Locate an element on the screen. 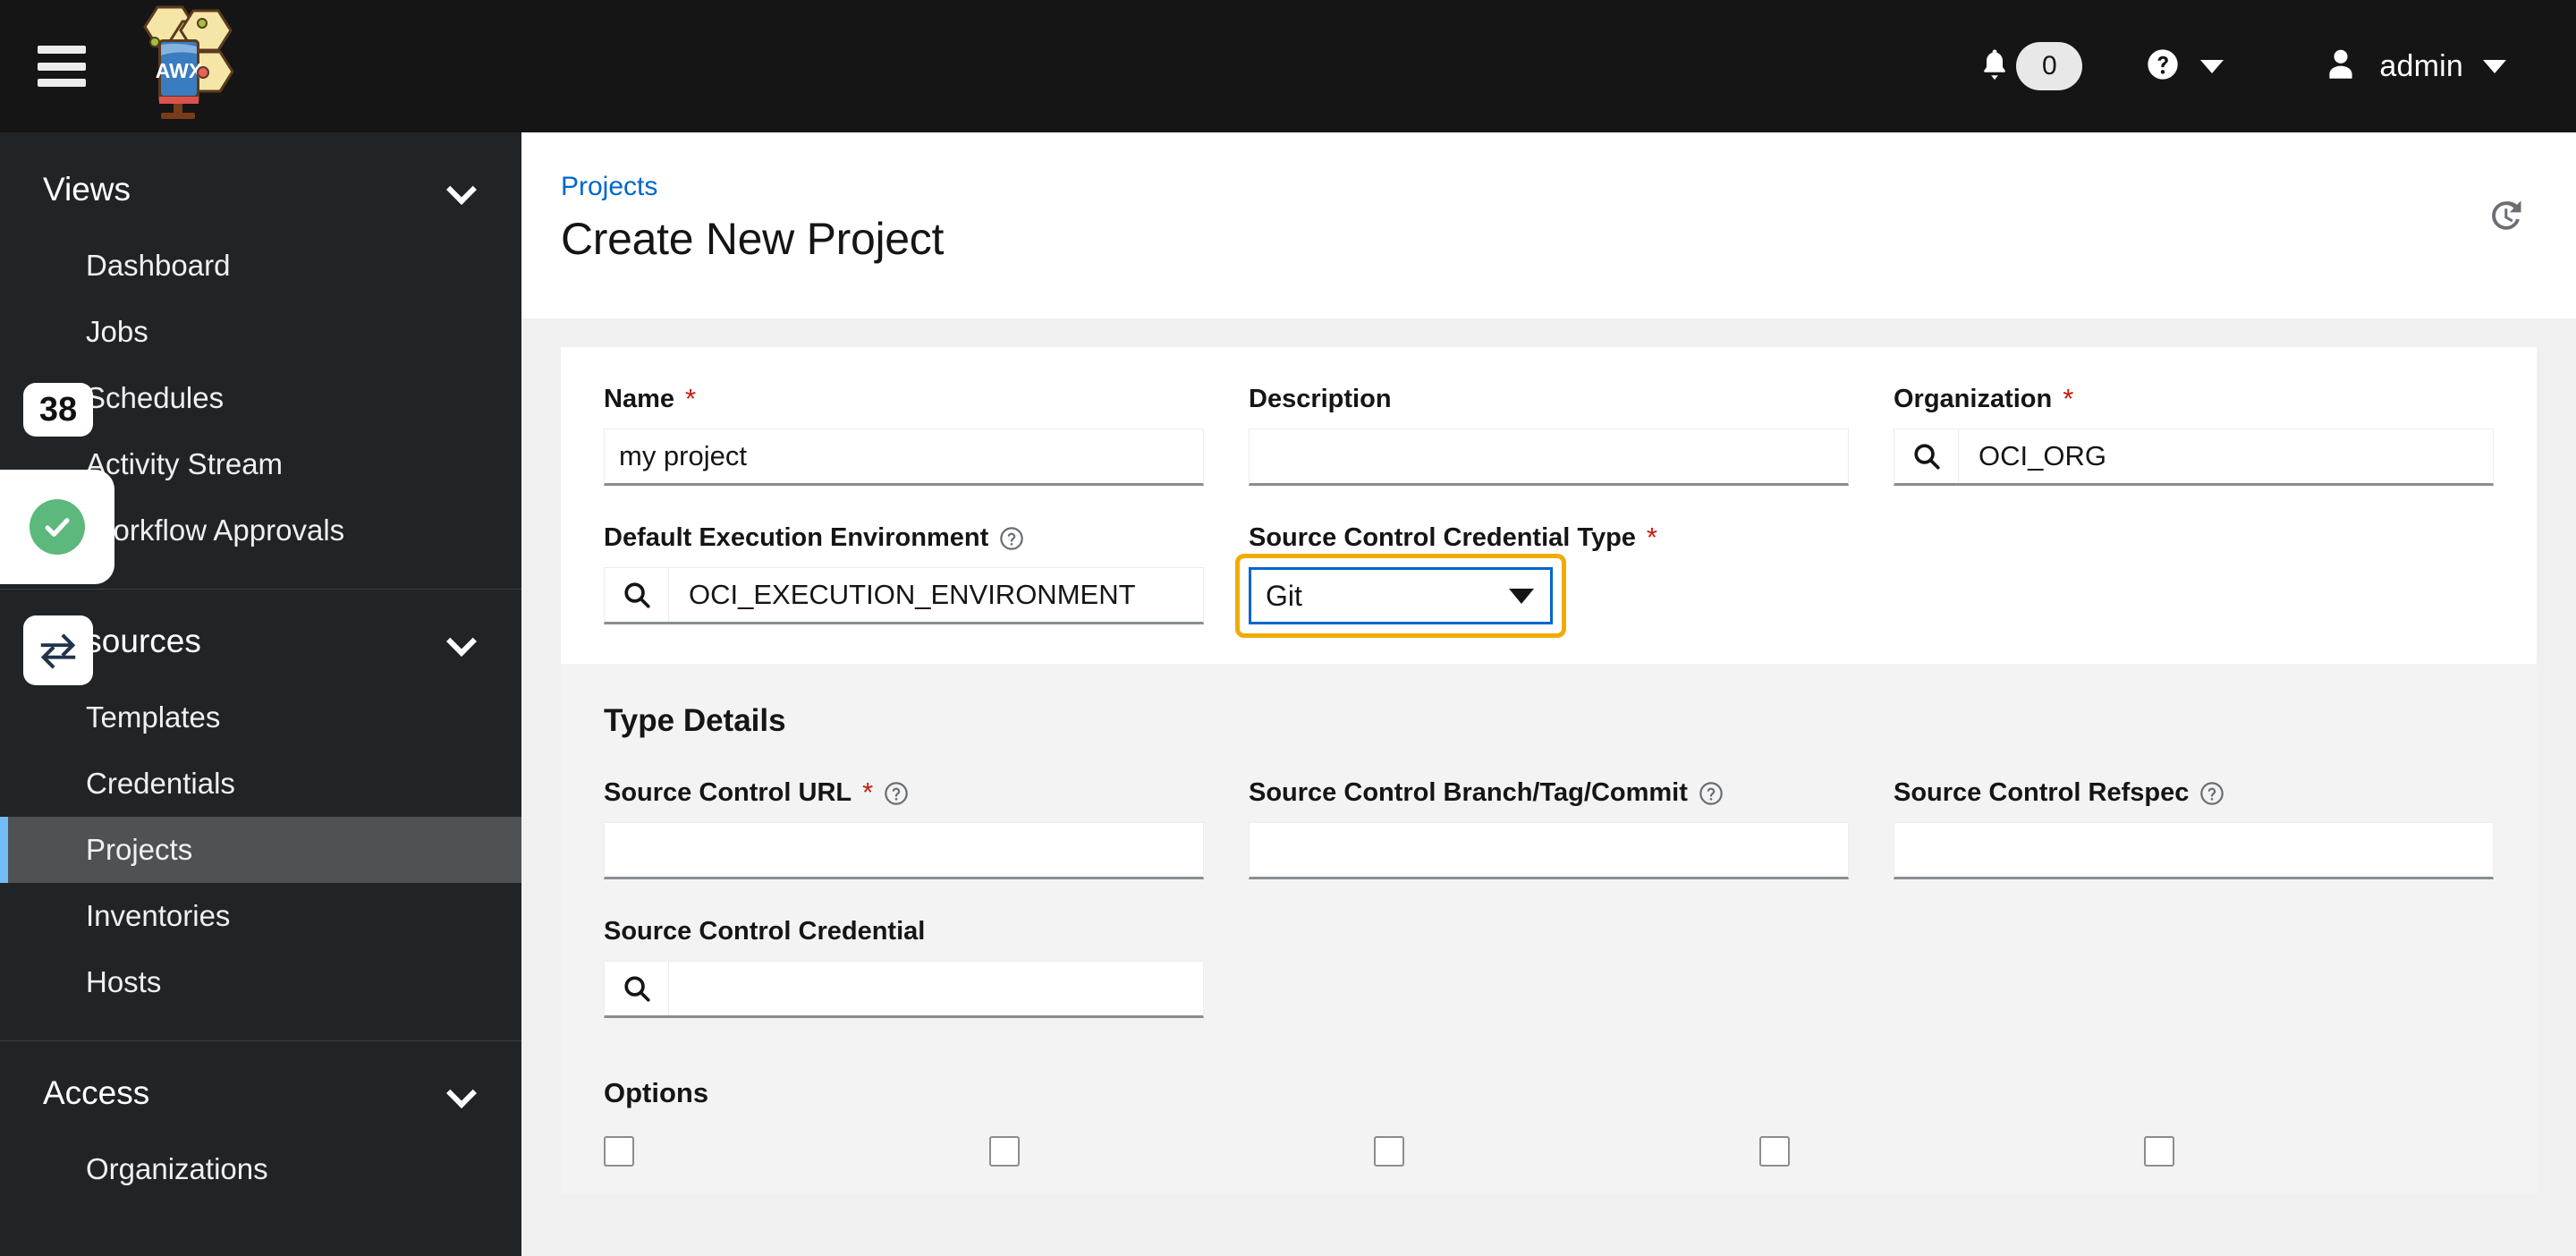 The image size is (2576, 1256). sidebar-group-label: Views is located at coordinates (87, 189).